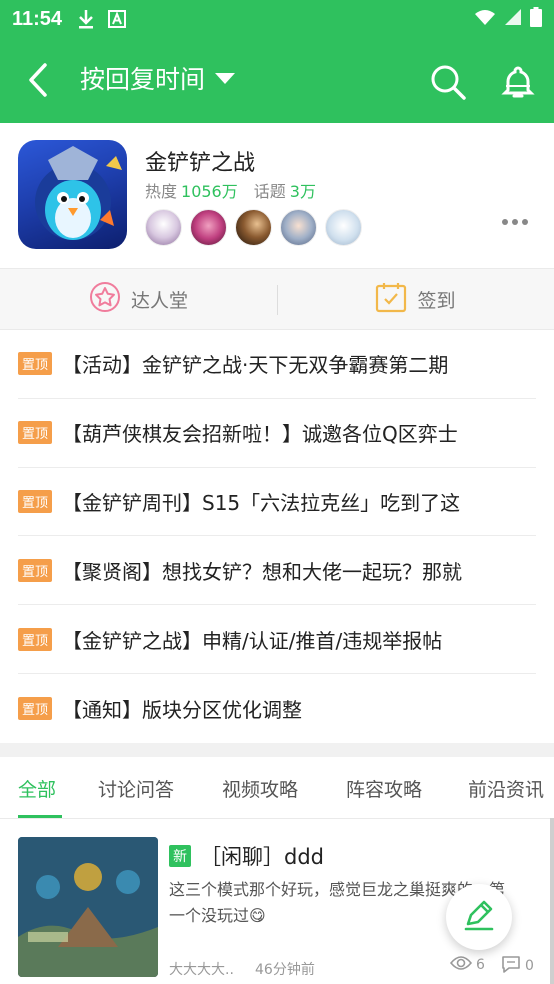 The width and height of the screenshot is (554, 984). Describe the element at coordinates (72, 194) in the screenshot. I see `forum-logo` at that location.